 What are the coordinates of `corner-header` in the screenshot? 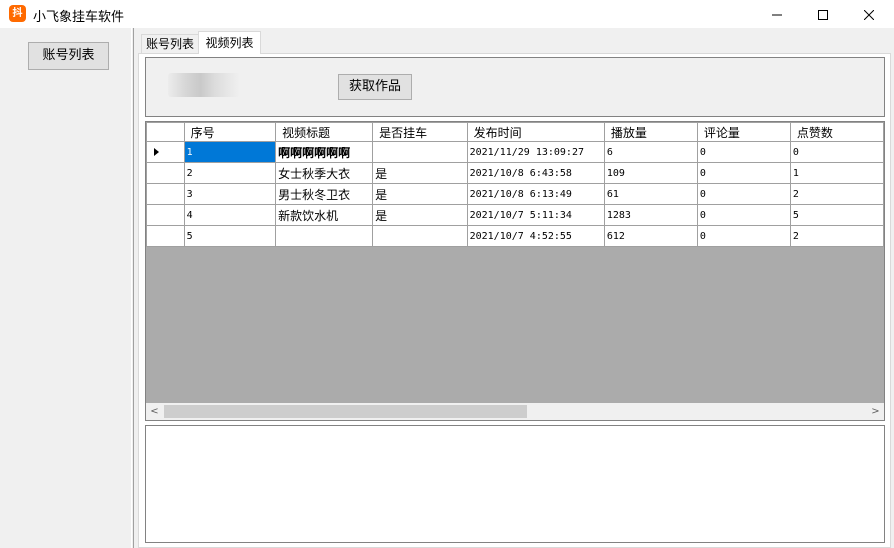 It's located at (165, 132).